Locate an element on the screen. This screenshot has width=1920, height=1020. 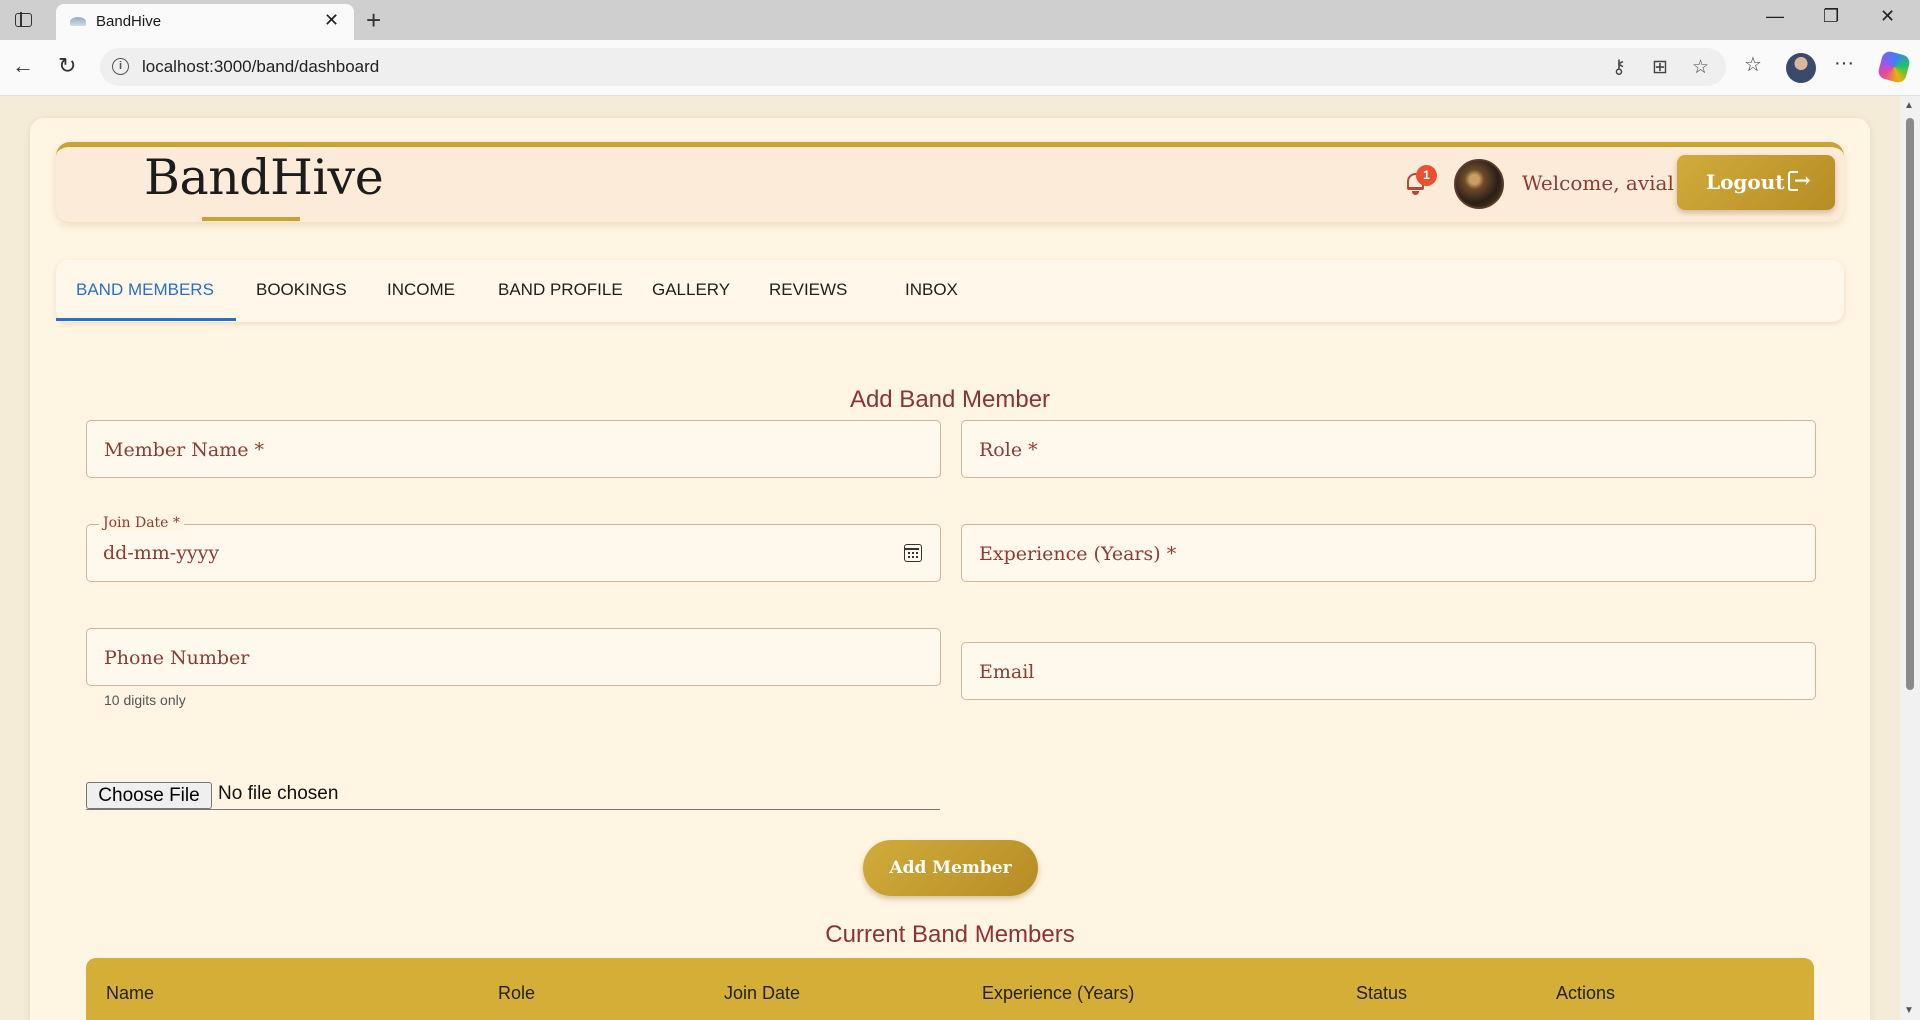
file-status-text: No file chosen is located at coordinates (278, 793).